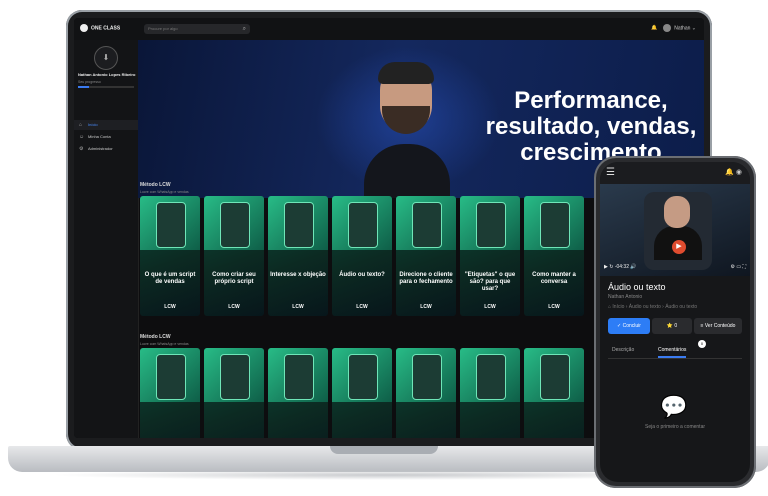 Image resolution: width=768 pixels, height=496 pixels. I want to click on empty-comments-text: Seja o primeiro a comentar, so click(675, 427).